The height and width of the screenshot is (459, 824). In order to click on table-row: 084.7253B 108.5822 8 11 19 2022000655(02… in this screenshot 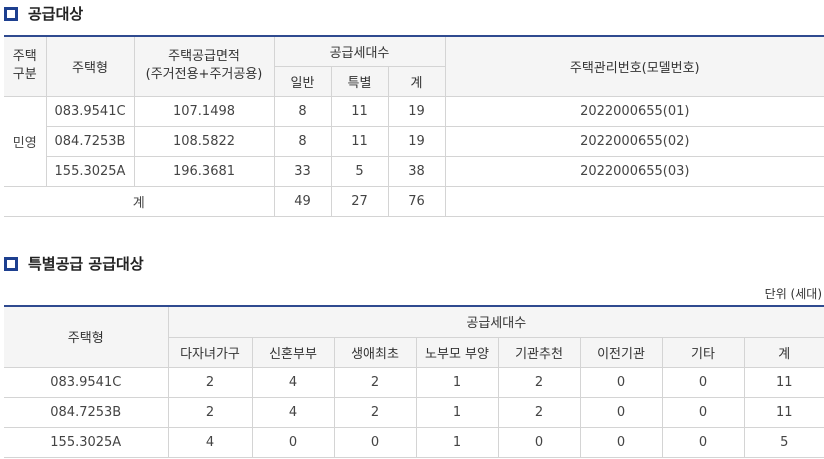, I will do `click(414, 141)`.